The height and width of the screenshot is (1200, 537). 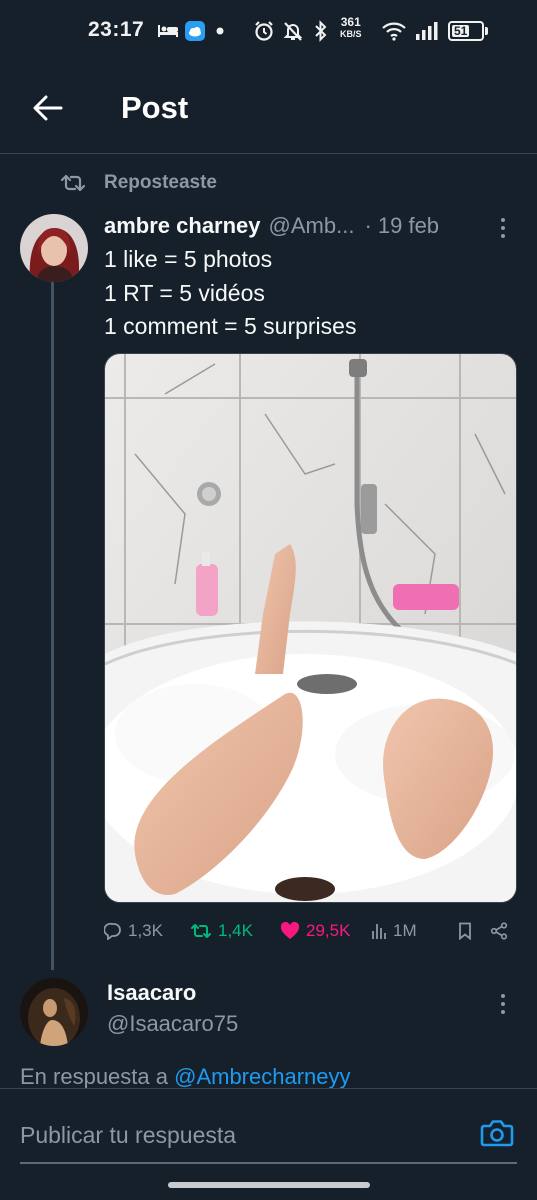 I want to click on views-chart-icon, so click(x=379, y=931).